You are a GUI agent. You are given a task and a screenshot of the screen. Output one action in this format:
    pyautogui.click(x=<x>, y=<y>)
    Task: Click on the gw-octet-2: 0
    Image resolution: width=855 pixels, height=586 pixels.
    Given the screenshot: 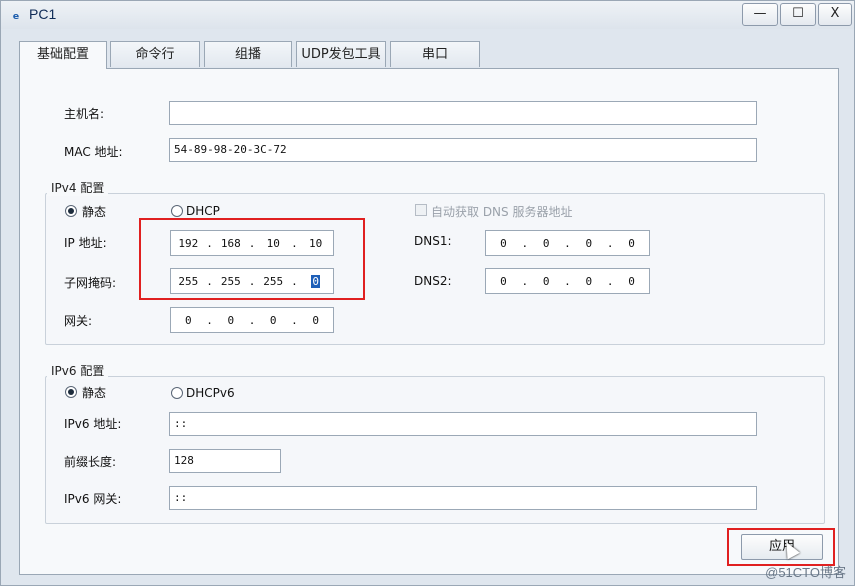 What is the action you would take?
    pyautogui.click(x=230, y=320)
    